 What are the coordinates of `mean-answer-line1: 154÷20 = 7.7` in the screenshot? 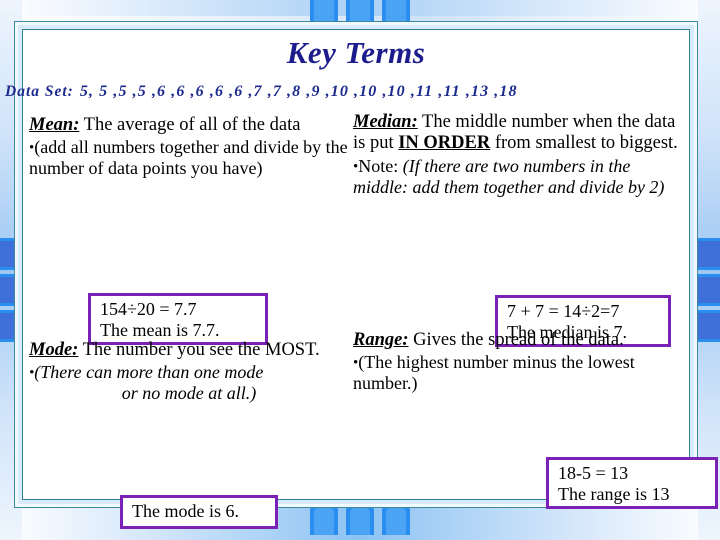 It's located at (148, 309).